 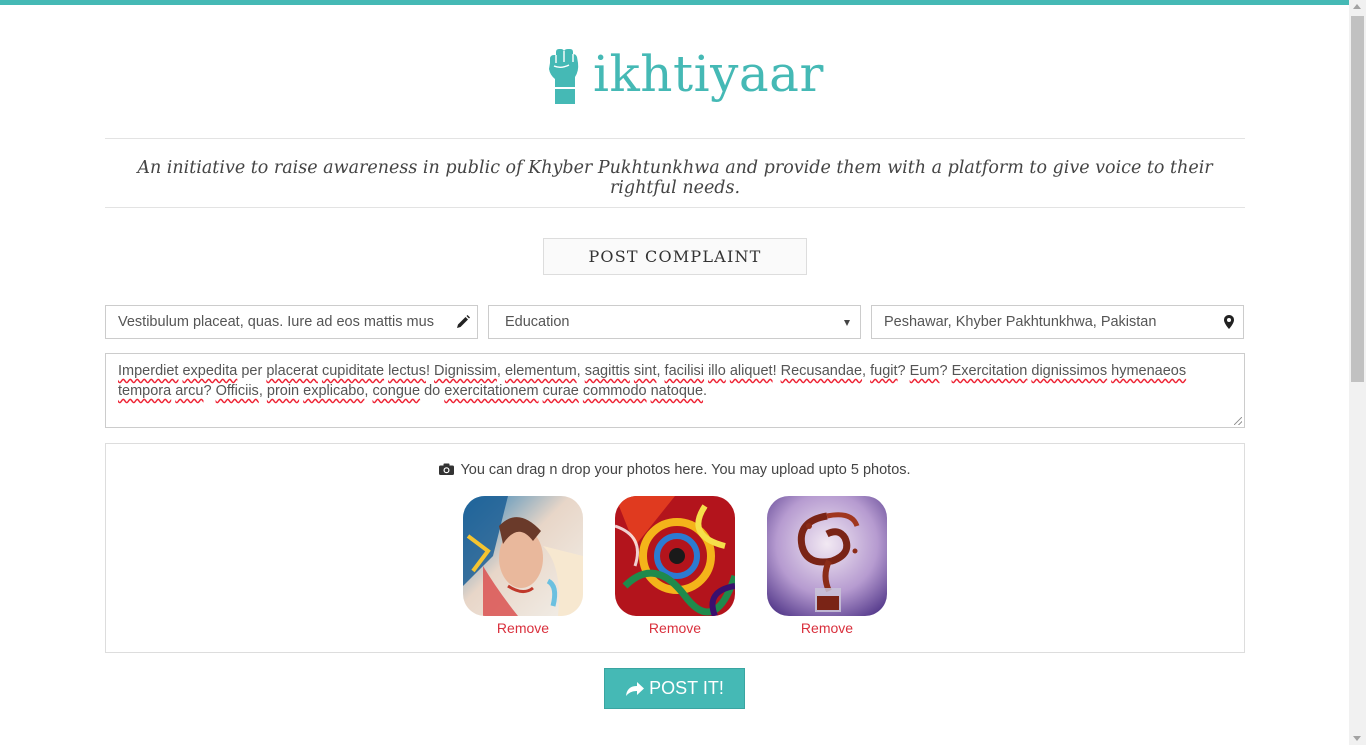 What do you see at coordinates (675, 256) in the screenshot?
I see `post-complaint-heading: POST COMPLAINT` at bounding box center [675, 256].